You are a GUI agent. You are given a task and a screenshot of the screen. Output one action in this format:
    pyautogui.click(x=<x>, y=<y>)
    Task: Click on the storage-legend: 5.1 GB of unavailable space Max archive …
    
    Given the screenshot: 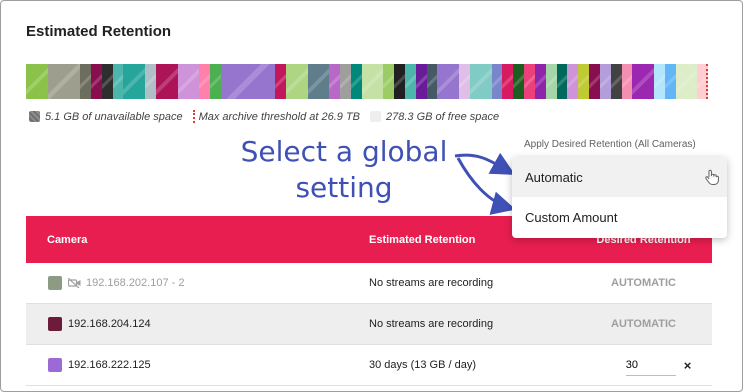 What is the action you would take?
    pyautogui.click(x=269, y=116)
    